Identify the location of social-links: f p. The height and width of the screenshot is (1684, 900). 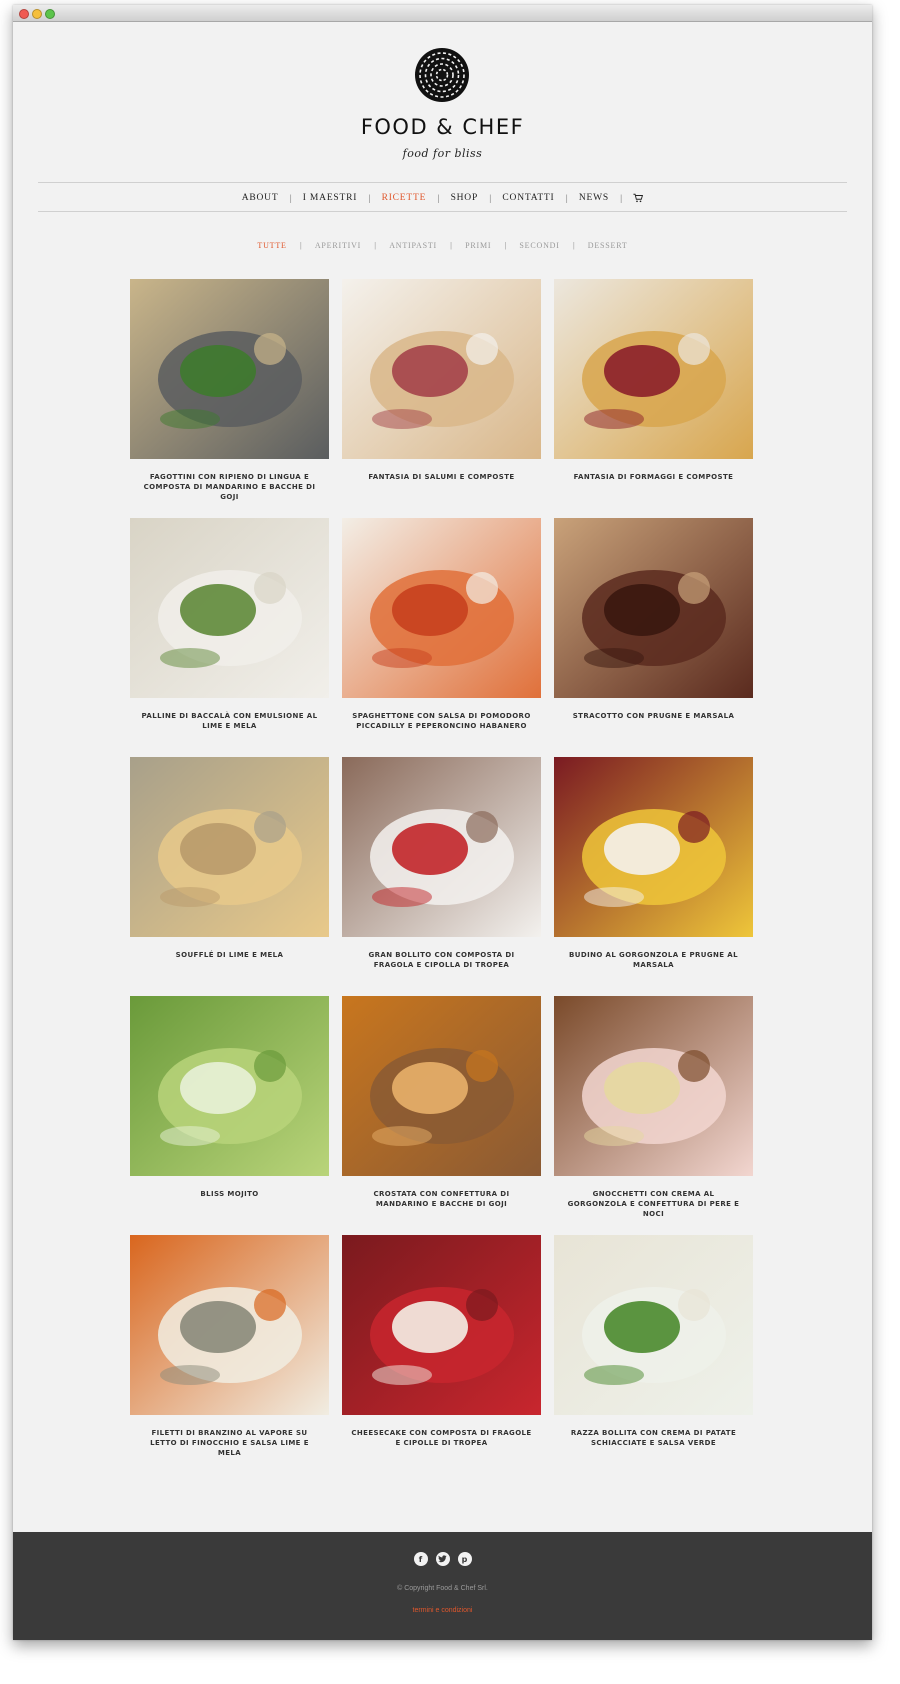
(442, 1559).